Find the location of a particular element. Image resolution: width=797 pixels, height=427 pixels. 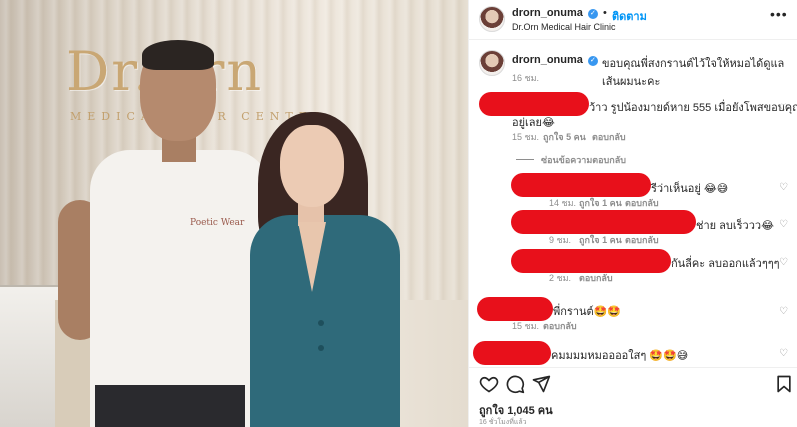

reply-time: 14 ชม. is located at coordinates (563, 203).